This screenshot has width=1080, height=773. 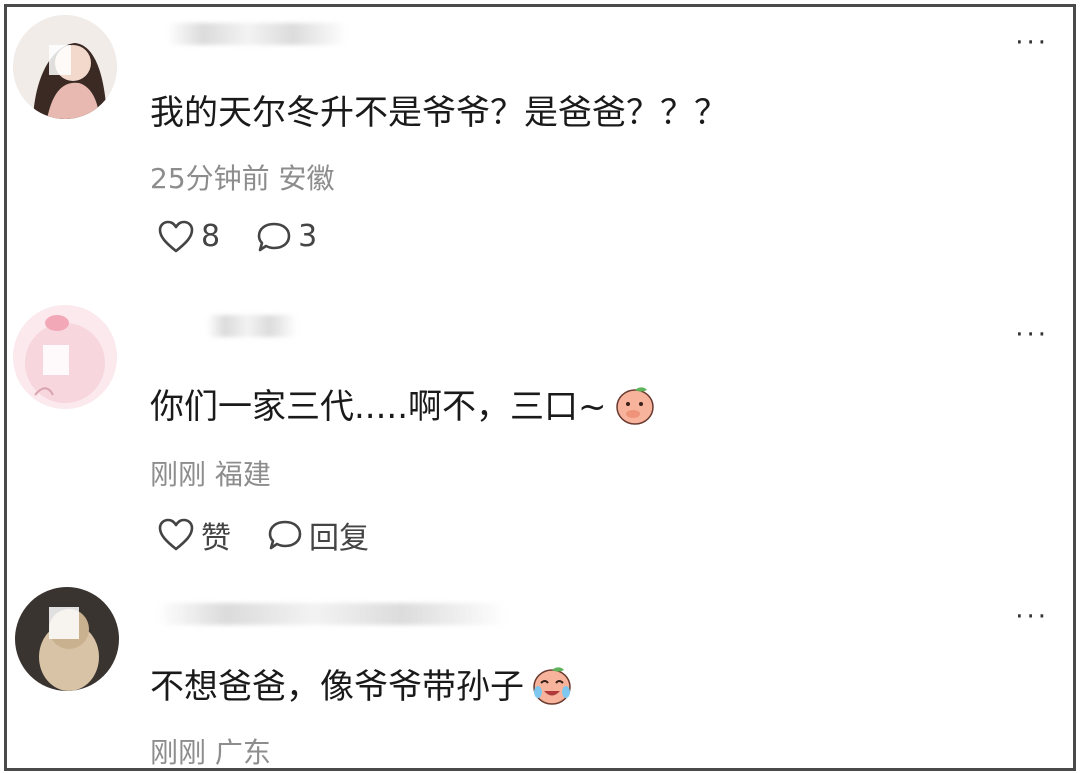 I want to click on comment-meta: 刚刚 广东, so click(x=210, y=752).